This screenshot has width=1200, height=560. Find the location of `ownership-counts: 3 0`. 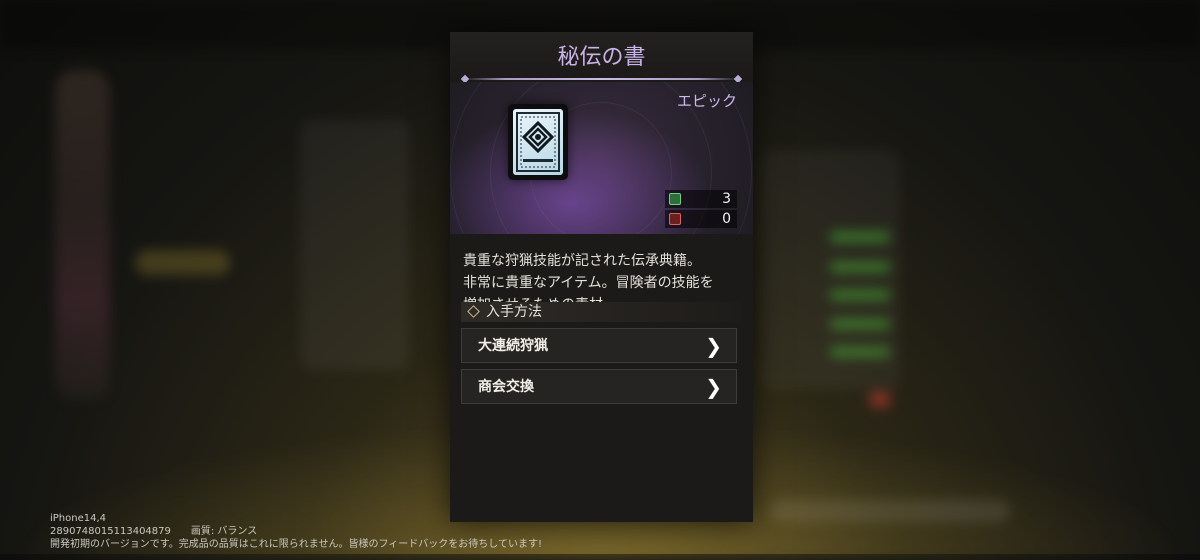

ownership-counts: 3 0 is located at coordinates (701, 210).